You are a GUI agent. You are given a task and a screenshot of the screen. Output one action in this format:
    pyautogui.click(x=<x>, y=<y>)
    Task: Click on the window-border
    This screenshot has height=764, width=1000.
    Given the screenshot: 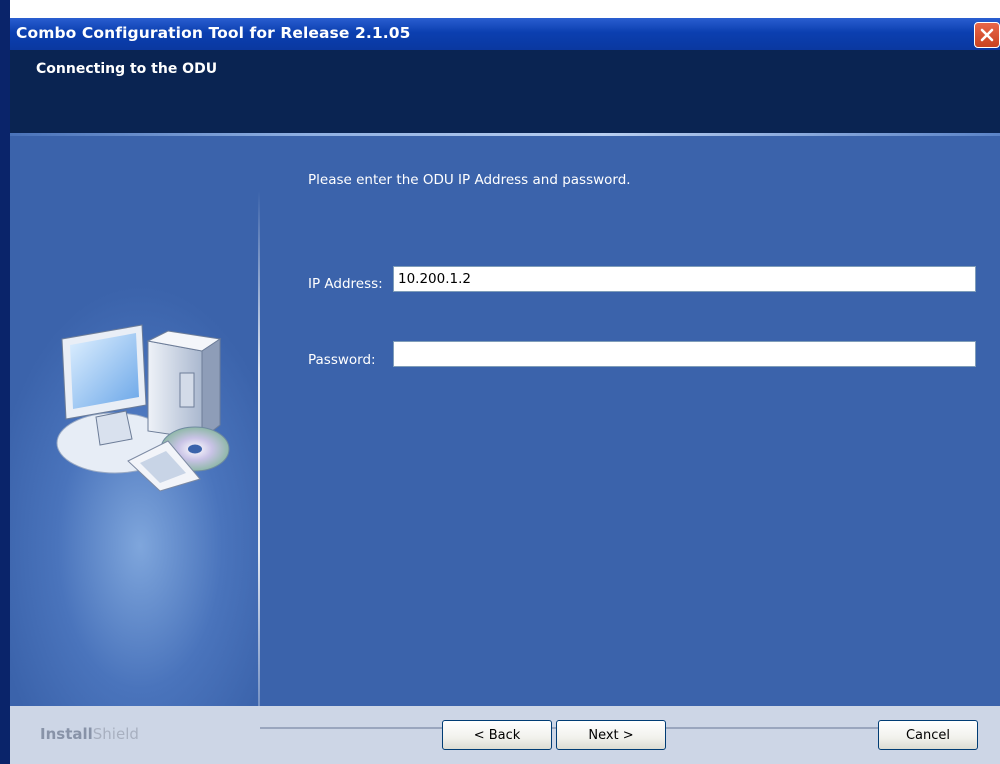 What is the action you would take?
    pyautogui.click(x=5, y=382)
    